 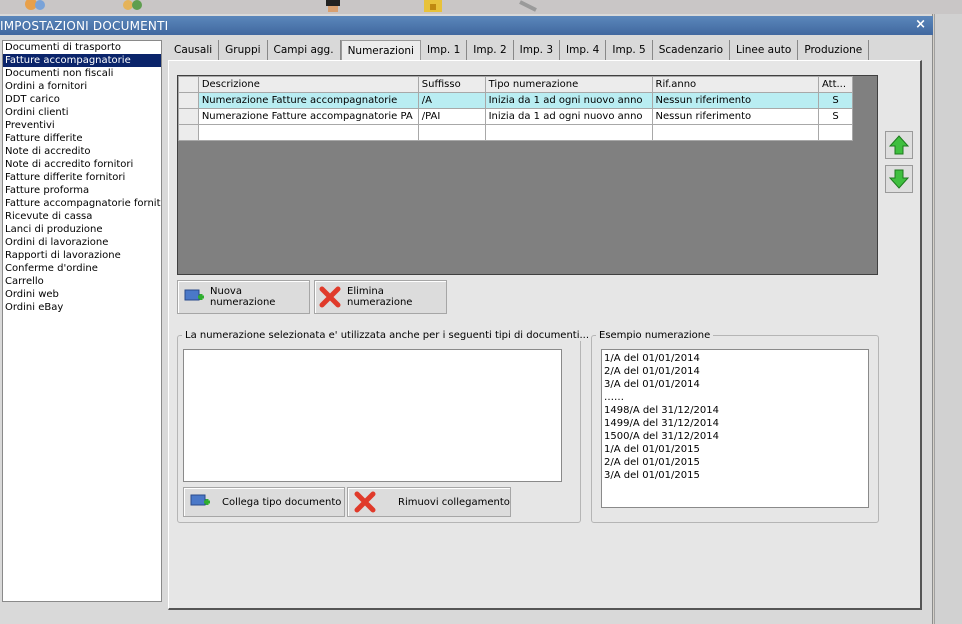 What do you see at coordinates (35, 7) in the screenshot?
I see `users-icon` at bounding box center [35, 7].